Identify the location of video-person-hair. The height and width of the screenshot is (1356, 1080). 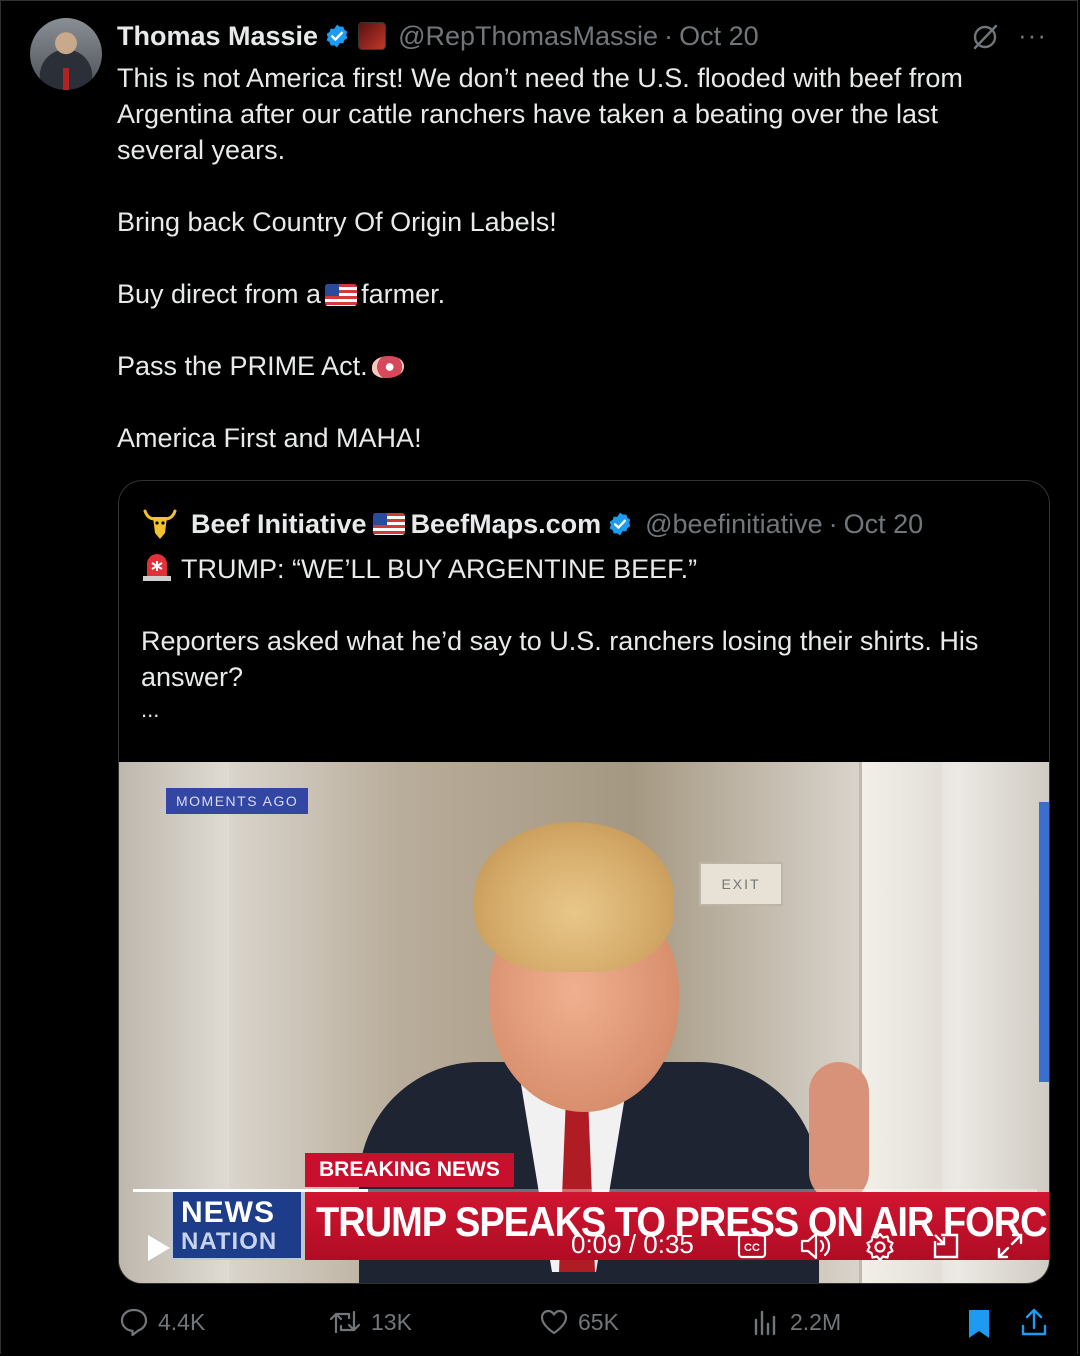
(574, 897).